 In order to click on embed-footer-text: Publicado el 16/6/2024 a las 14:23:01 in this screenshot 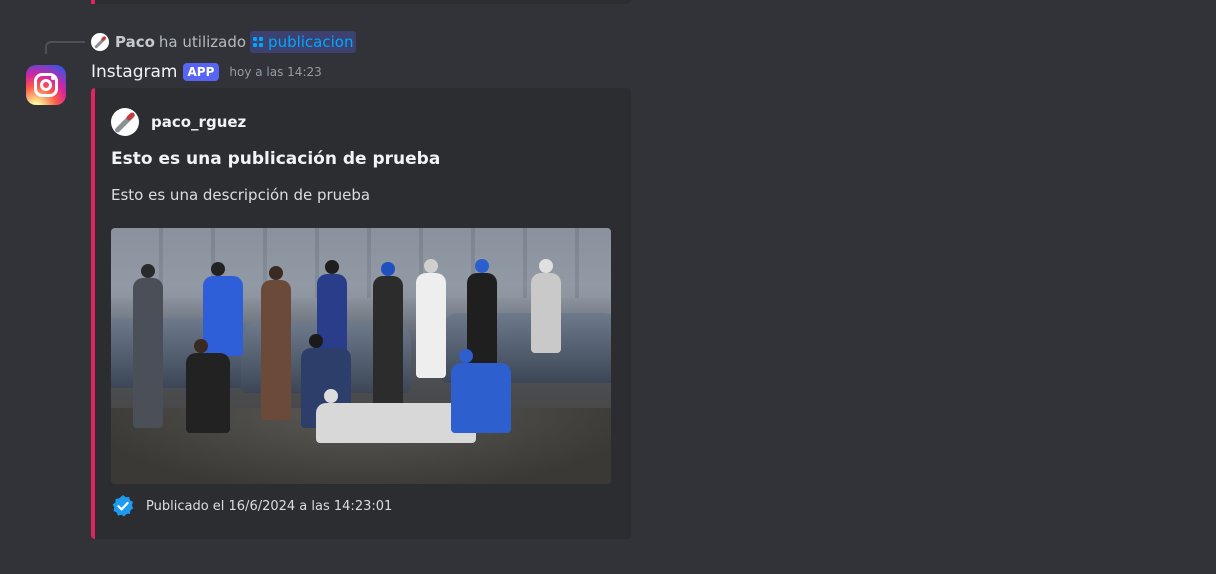, I will do `click(269, 506)`.